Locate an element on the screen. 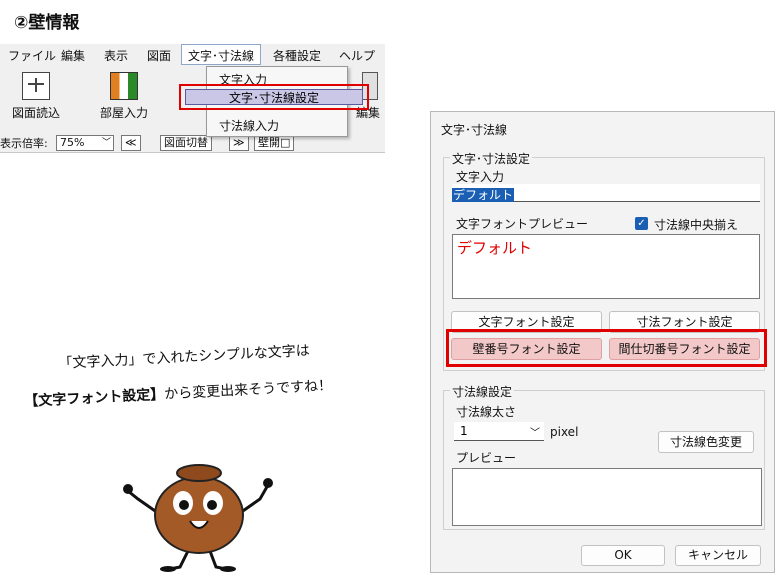 This screenshot has width=778, height=577. next-drawing-button: ≫ is located at coordinates (239, 143).